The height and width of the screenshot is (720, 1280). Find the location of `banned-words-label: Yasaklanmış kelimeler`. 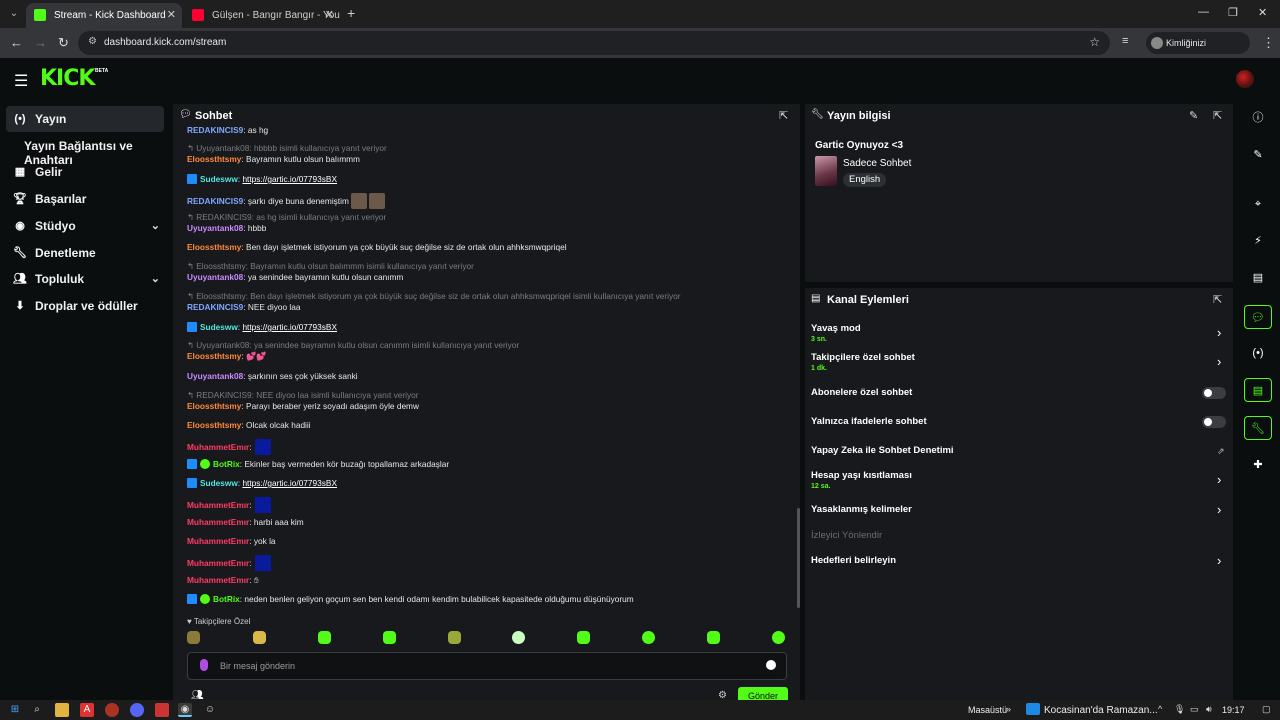

banned-words-label: Yasaklanmış kelimeler is located at coordinates (861, 509).